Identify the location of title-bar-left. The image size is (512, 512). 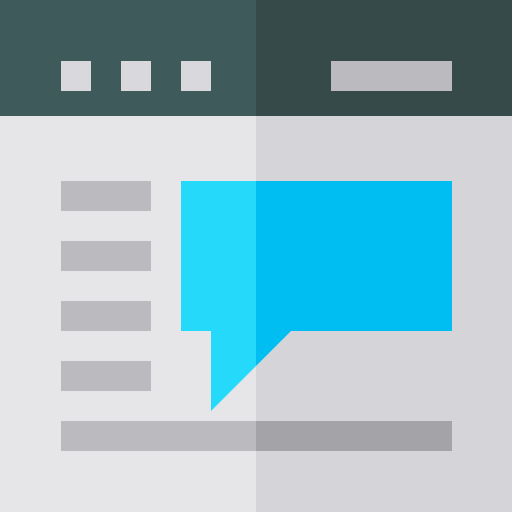
(128, 58).